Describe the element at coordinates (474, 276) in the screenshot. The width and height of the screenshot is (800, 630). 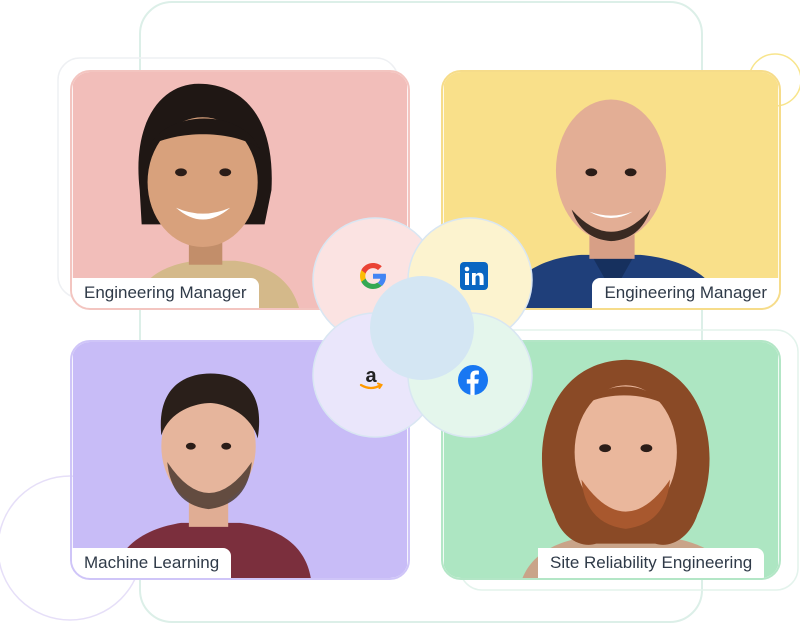
I see `linkedin-logo-icon` at that location.